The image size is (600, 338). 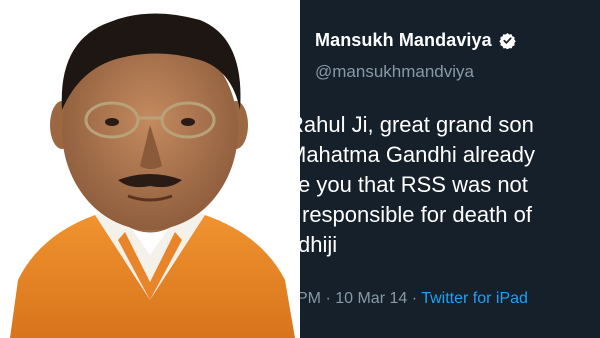 What do you see at coordinates (371, 298) in the screenshot?
I see `tweet-date: 10 Mar 14` at bounding box center [371, 298].